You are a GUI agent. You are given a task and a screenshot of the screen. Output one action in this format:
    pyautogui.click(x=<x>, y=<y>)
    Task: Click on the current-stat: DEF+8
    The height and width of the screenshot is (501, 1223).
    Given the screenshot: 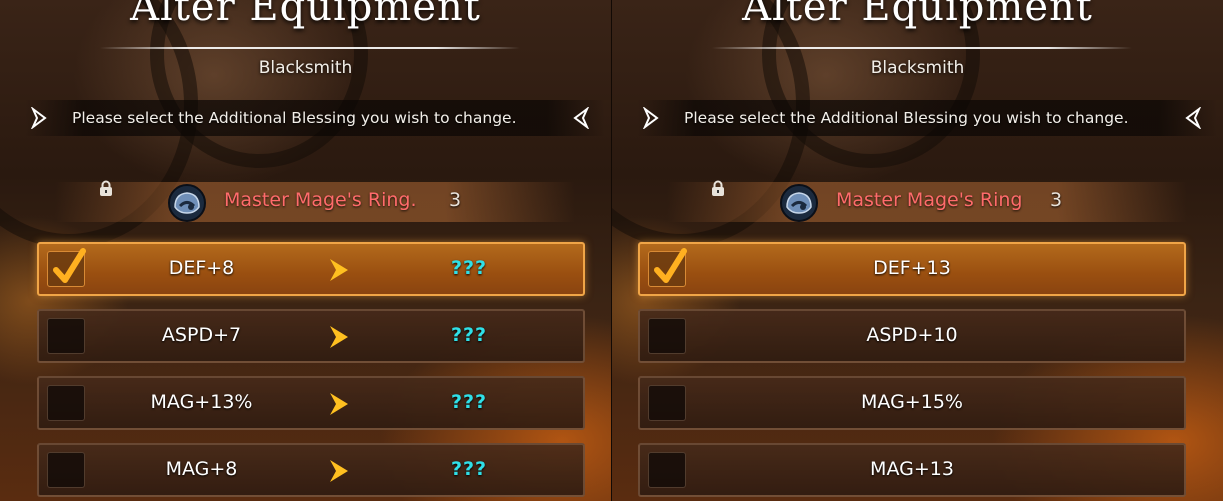 What is the action you would take?
    pyautogui.click(x=201, y=268)
    